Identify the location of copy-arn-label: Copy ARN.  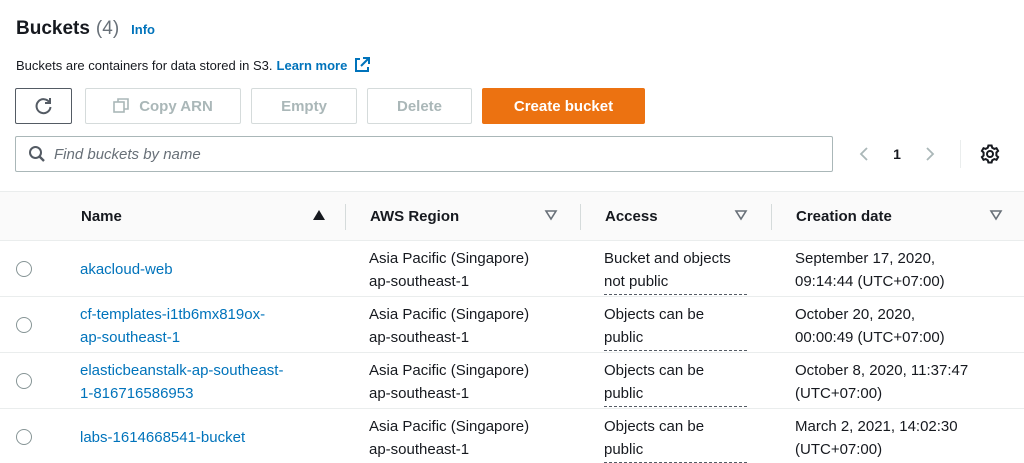
(176, 106).